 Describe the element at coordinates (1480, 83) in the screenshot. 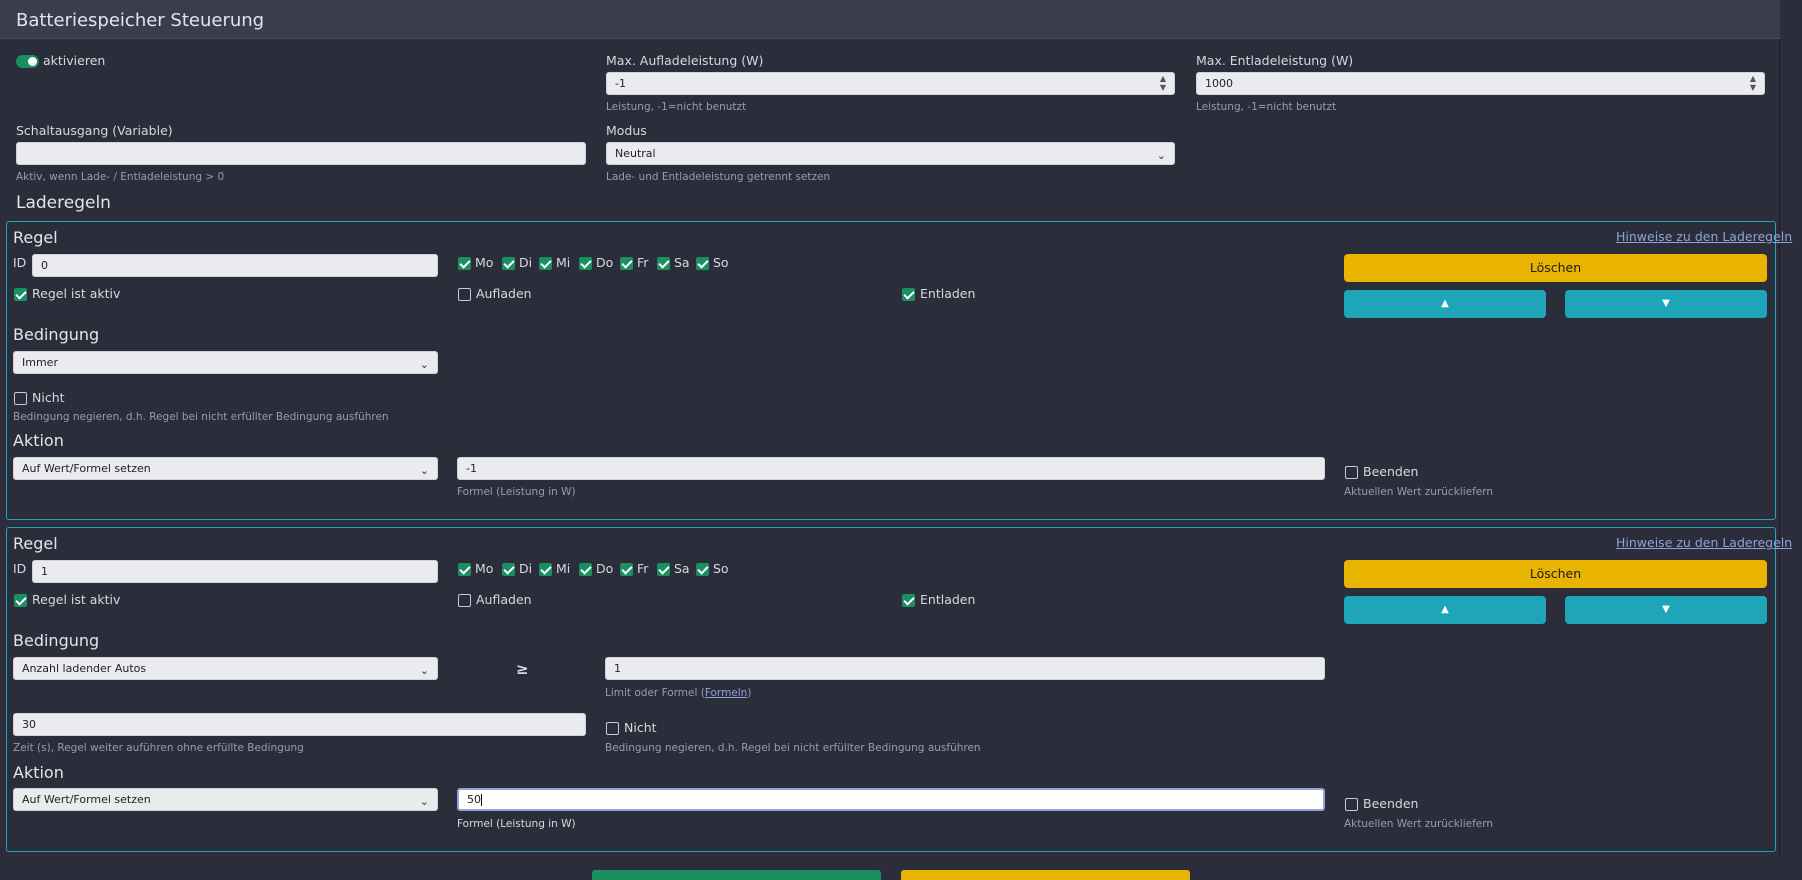

I see `max-discharge-input: 1000 ▲ ▼` at that location.